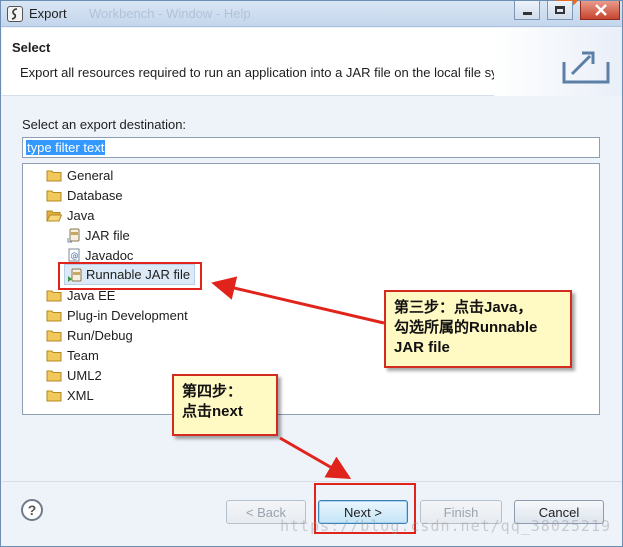 The width and height of the screenshot is (623, 547). Describe the element at coordinates (527, 13) in the screenshot. I see `minimize-icon` at that location.